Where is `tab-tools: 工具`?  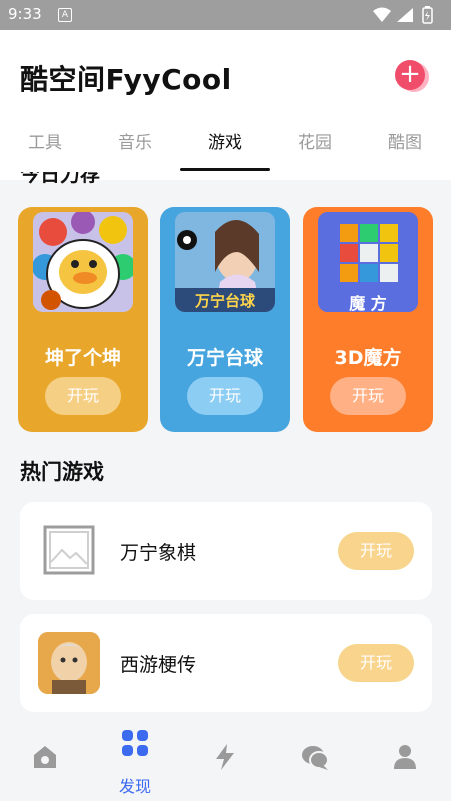
tab-tools: 工具 is located at coordinates (45, 143).